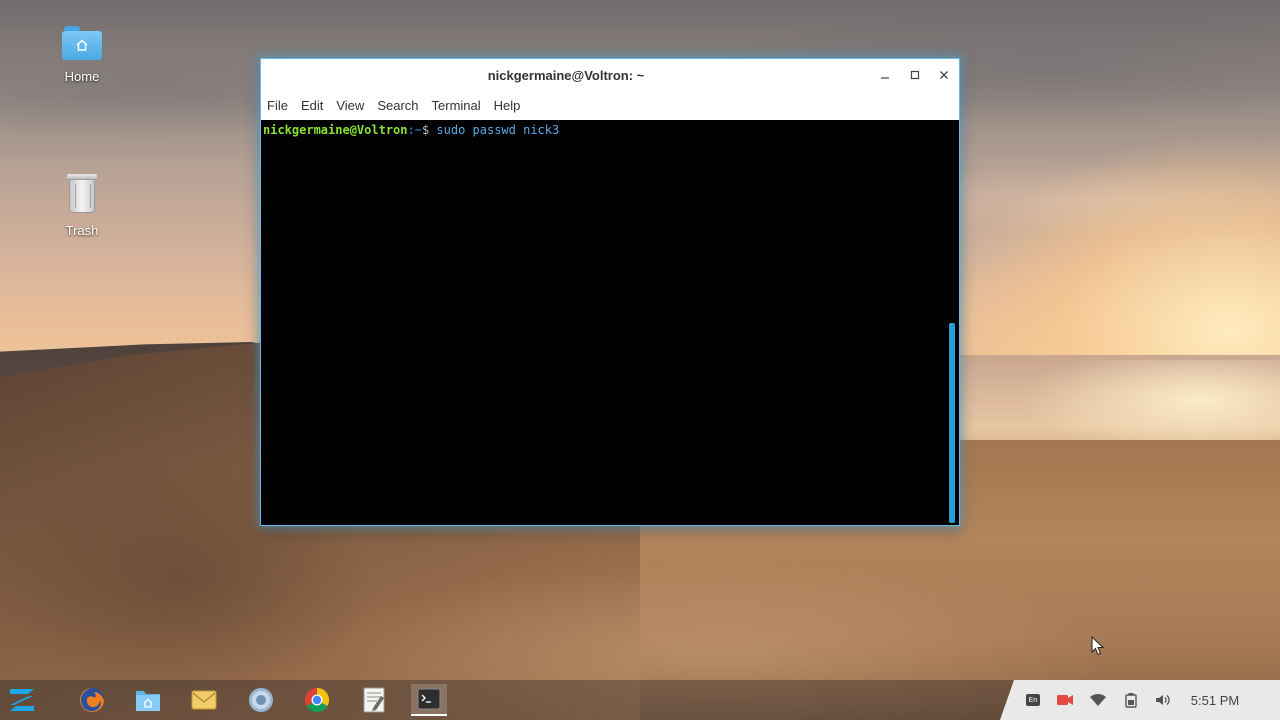  I want to click on taskbar-text-editor, so click(374, 700).